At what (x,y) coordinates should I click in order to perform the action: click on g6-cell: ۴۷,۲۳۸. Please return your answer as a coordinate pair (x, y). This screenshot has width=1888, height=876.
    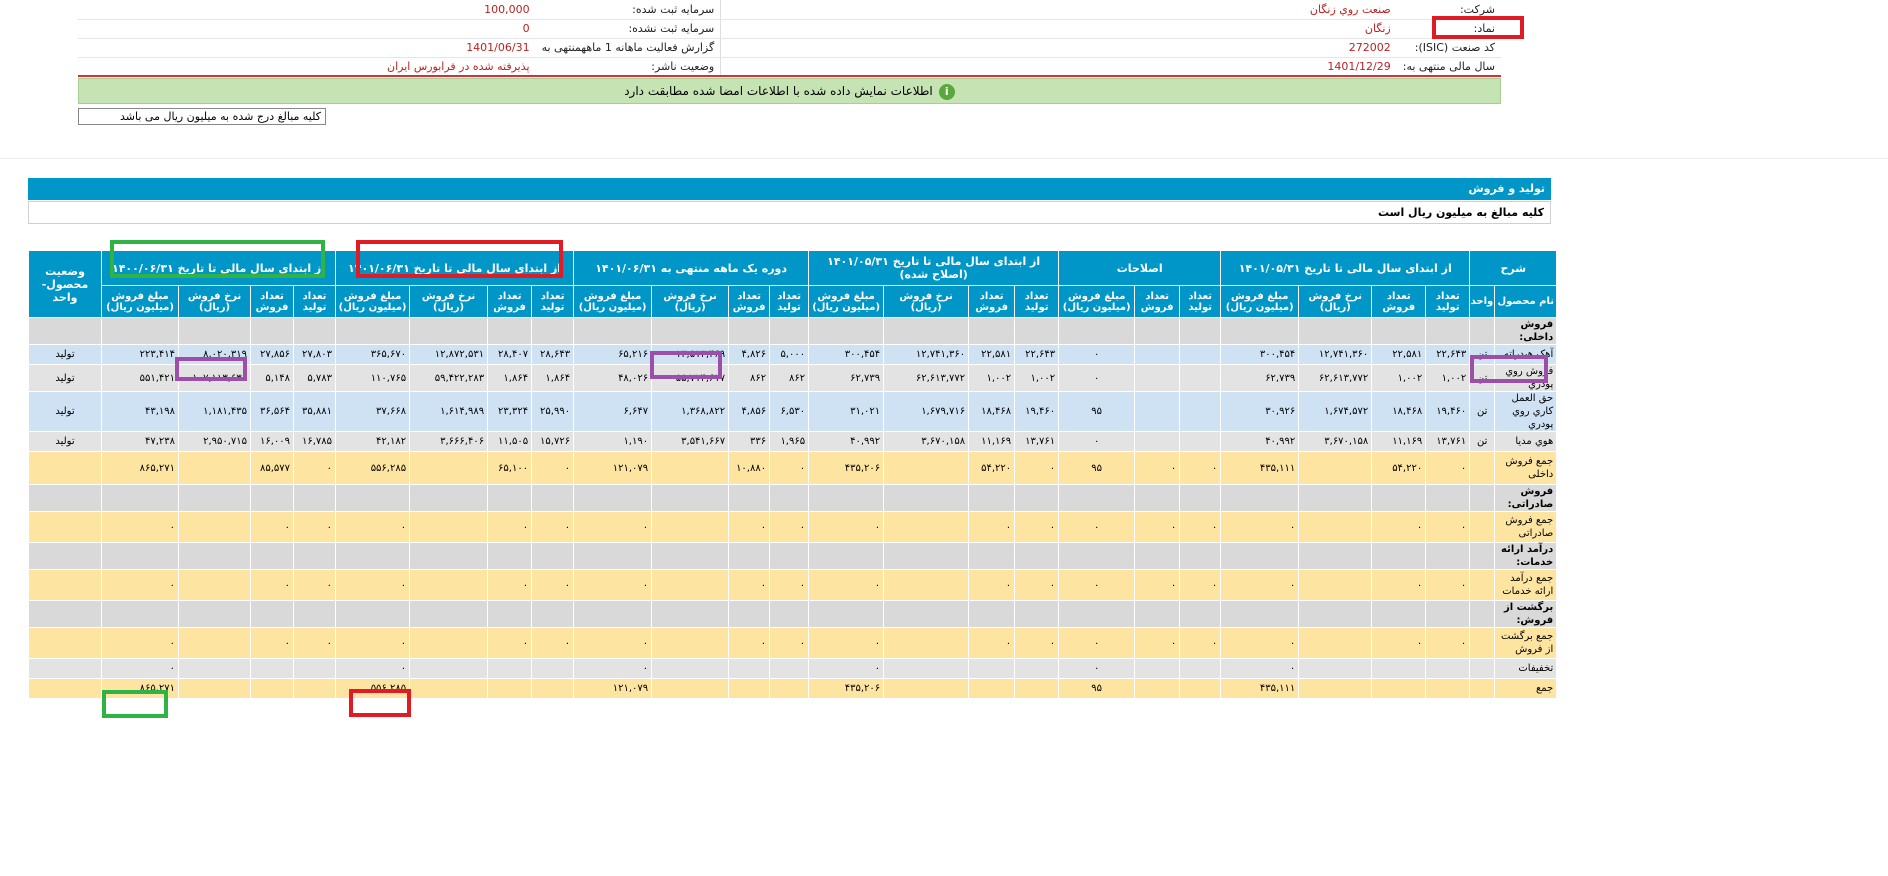
    Looking at the image, I should click on (140, 441).